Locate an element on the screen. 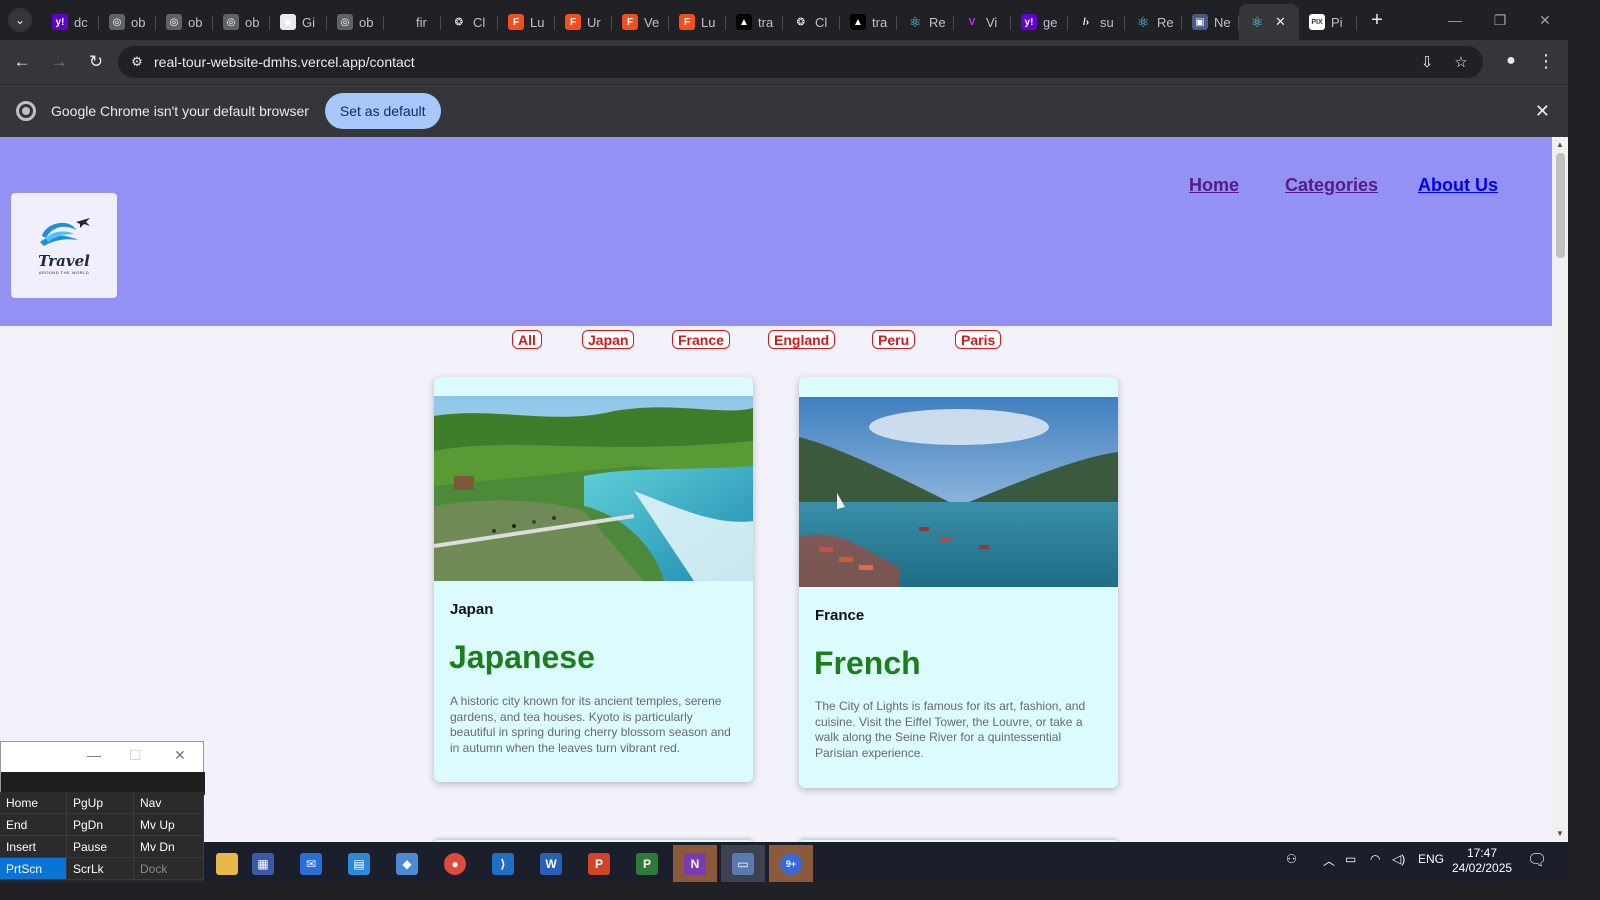 Image resolution: width=1600 pixels, height=900 pixels. forward-button: → is located at coordinates (59, 62).